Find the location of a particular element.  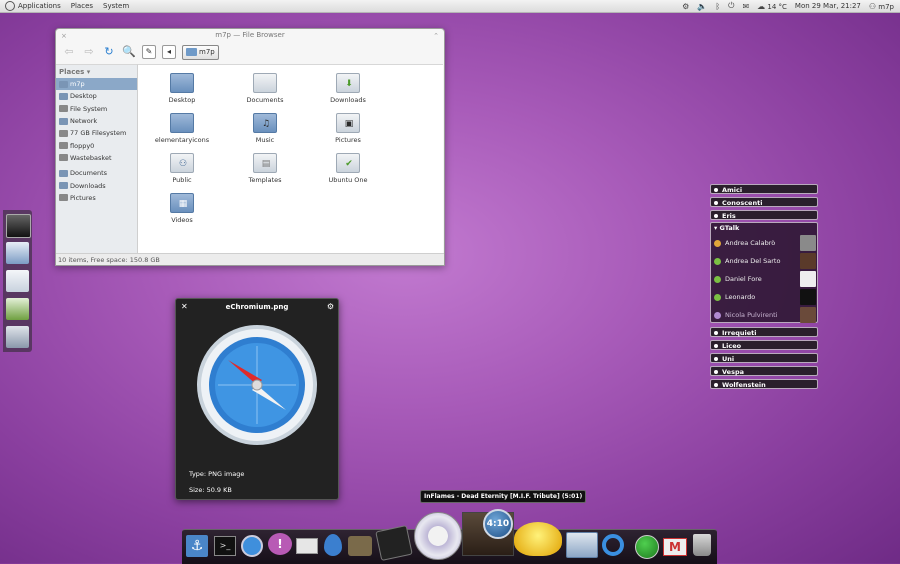

back-arrow-icon: ⇦ is located at coordinates (69, 52).